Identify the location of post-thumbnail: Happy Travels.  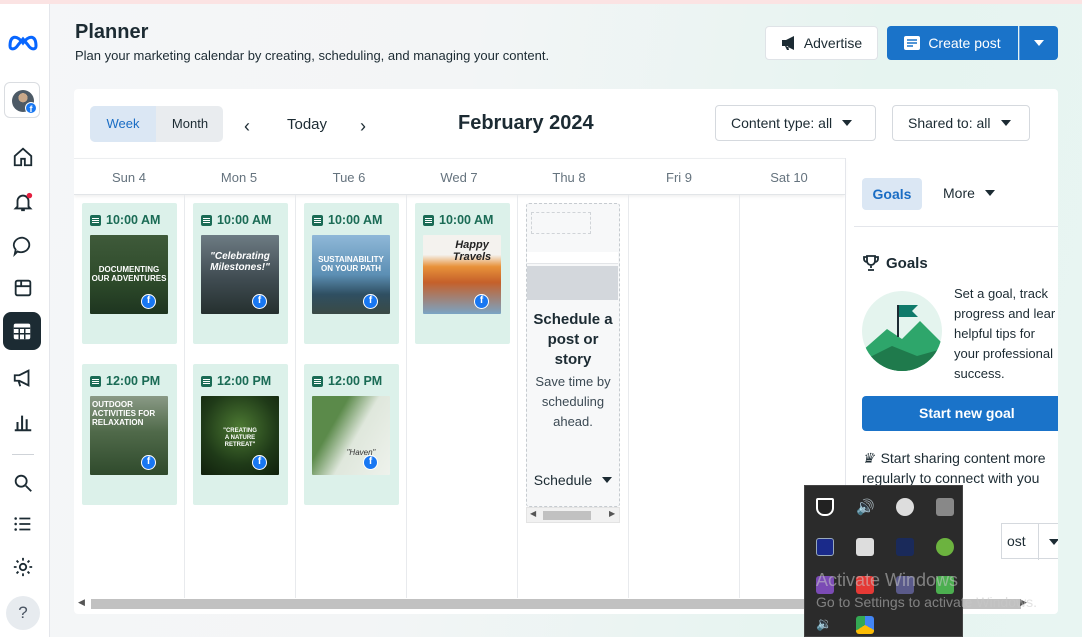
(462, 274).